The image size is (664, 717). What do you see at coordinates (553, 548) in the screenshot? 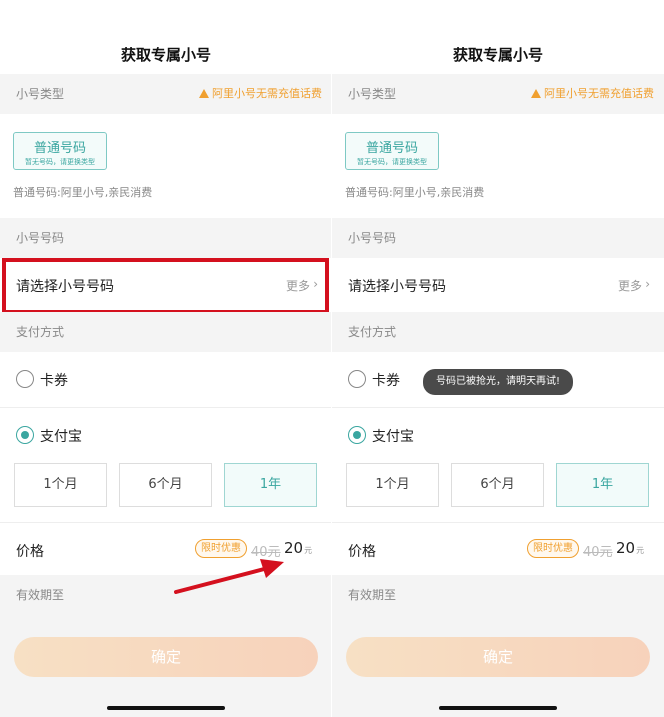
I see `promo-badge: 限时优惠` at bounding box center [553, 548].